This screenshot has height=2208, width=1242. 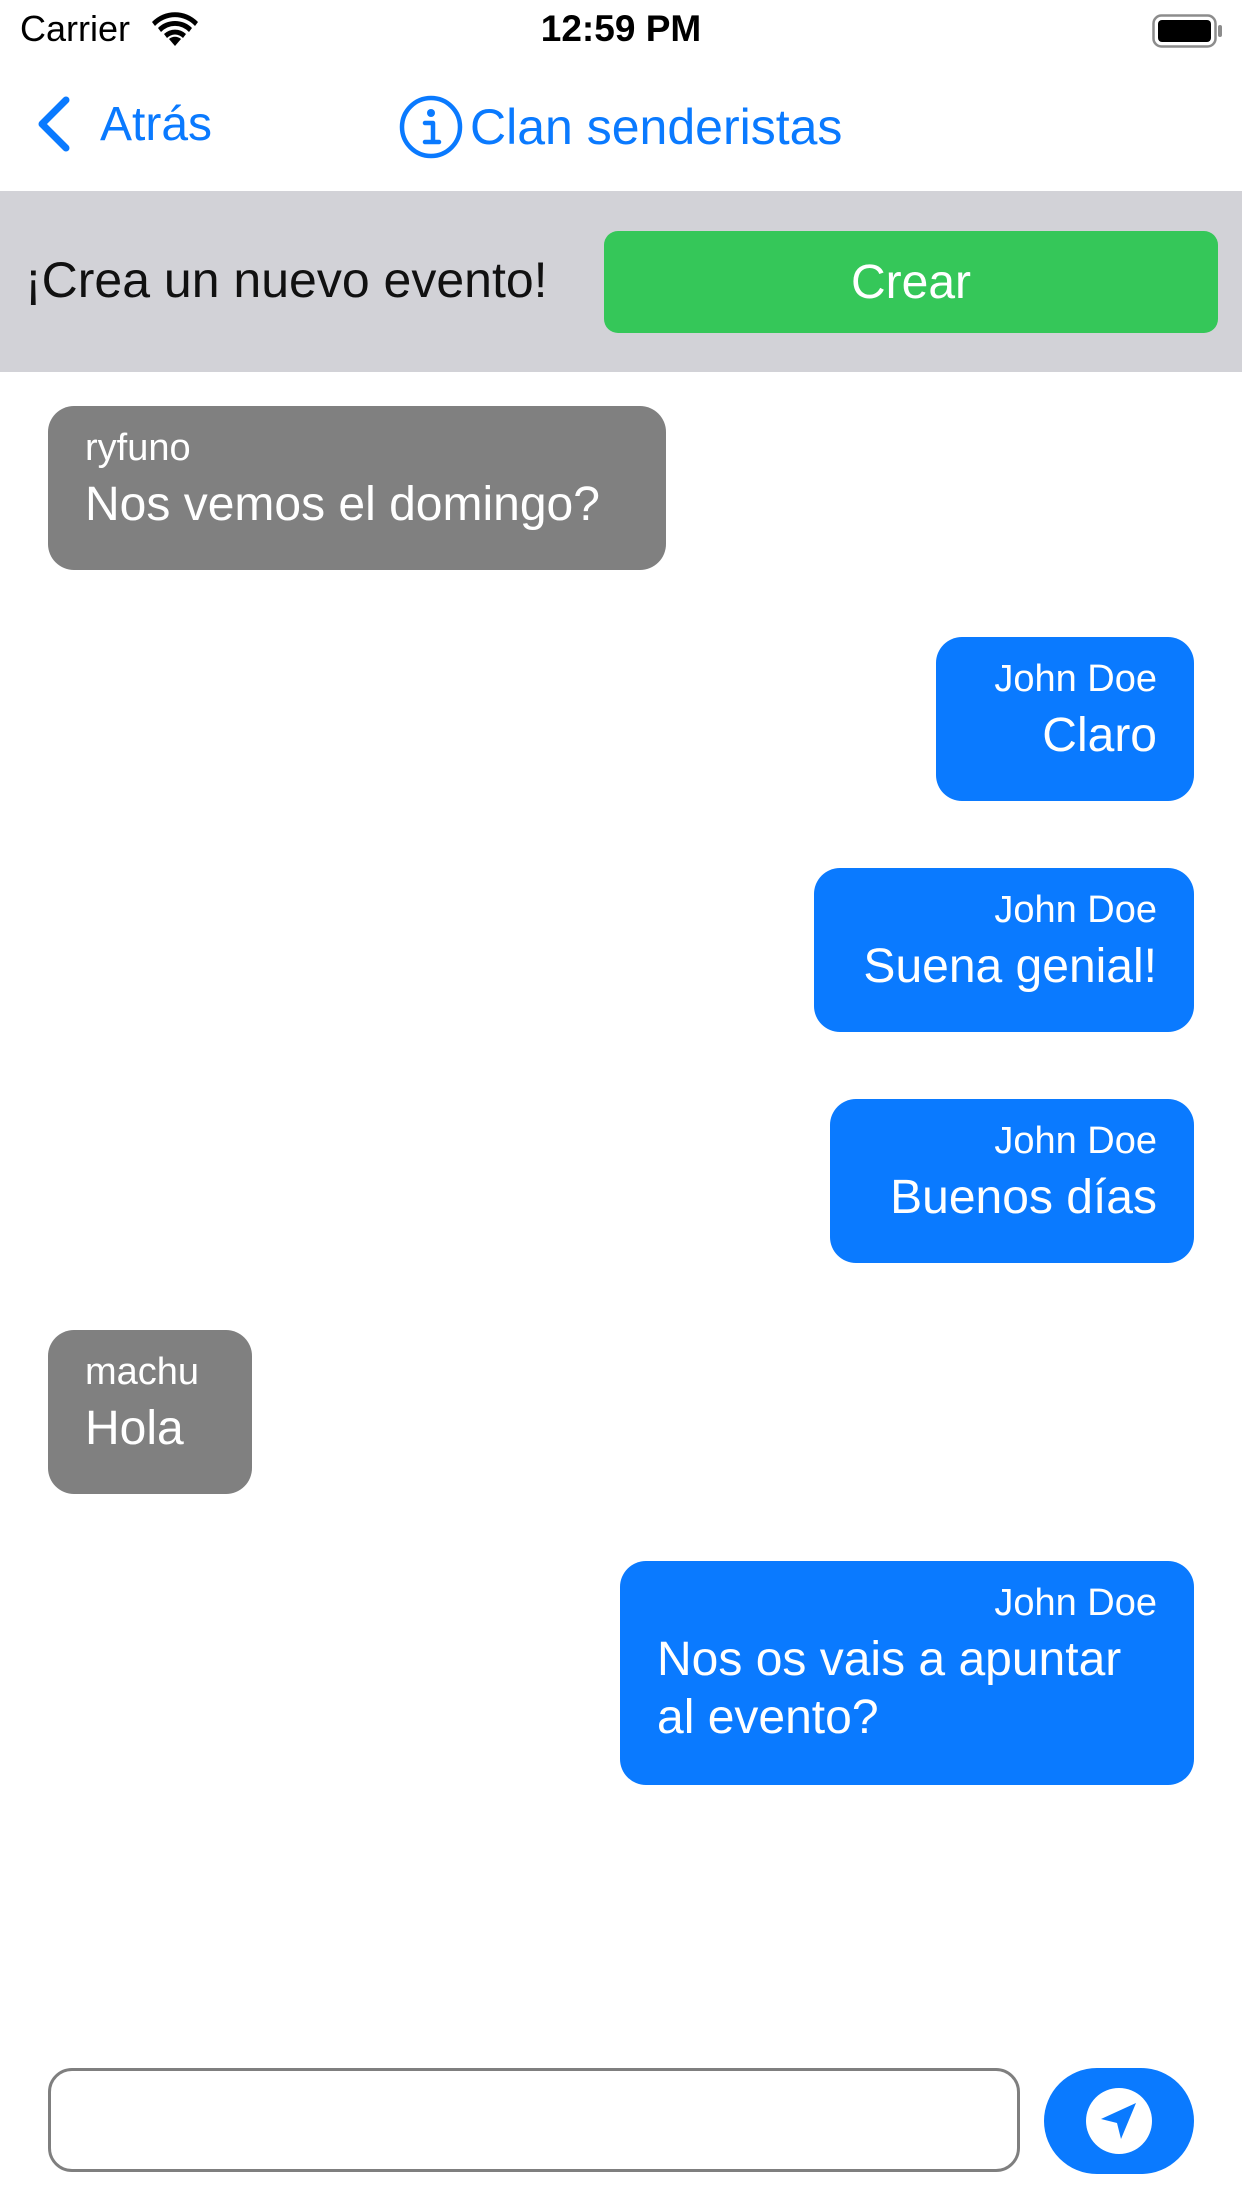 I want to click on message-text: Suena genial!, so click(x=1010, y=966).